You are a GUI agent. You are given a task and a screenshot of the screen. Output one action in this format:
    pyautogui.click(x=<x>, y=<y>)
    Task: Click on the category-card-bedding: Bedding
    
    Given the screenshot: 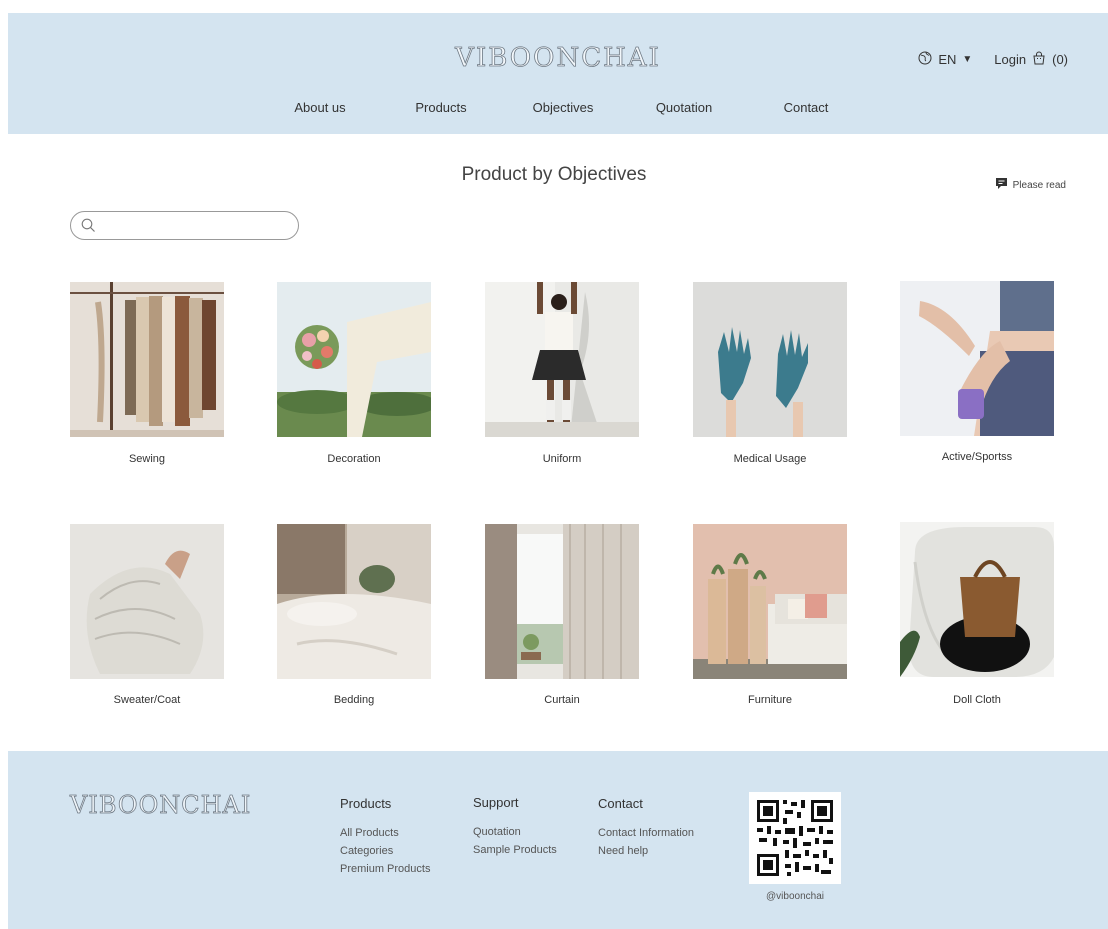 What is the action you would take?
    pyautogui.click(x=354, y=615)
    